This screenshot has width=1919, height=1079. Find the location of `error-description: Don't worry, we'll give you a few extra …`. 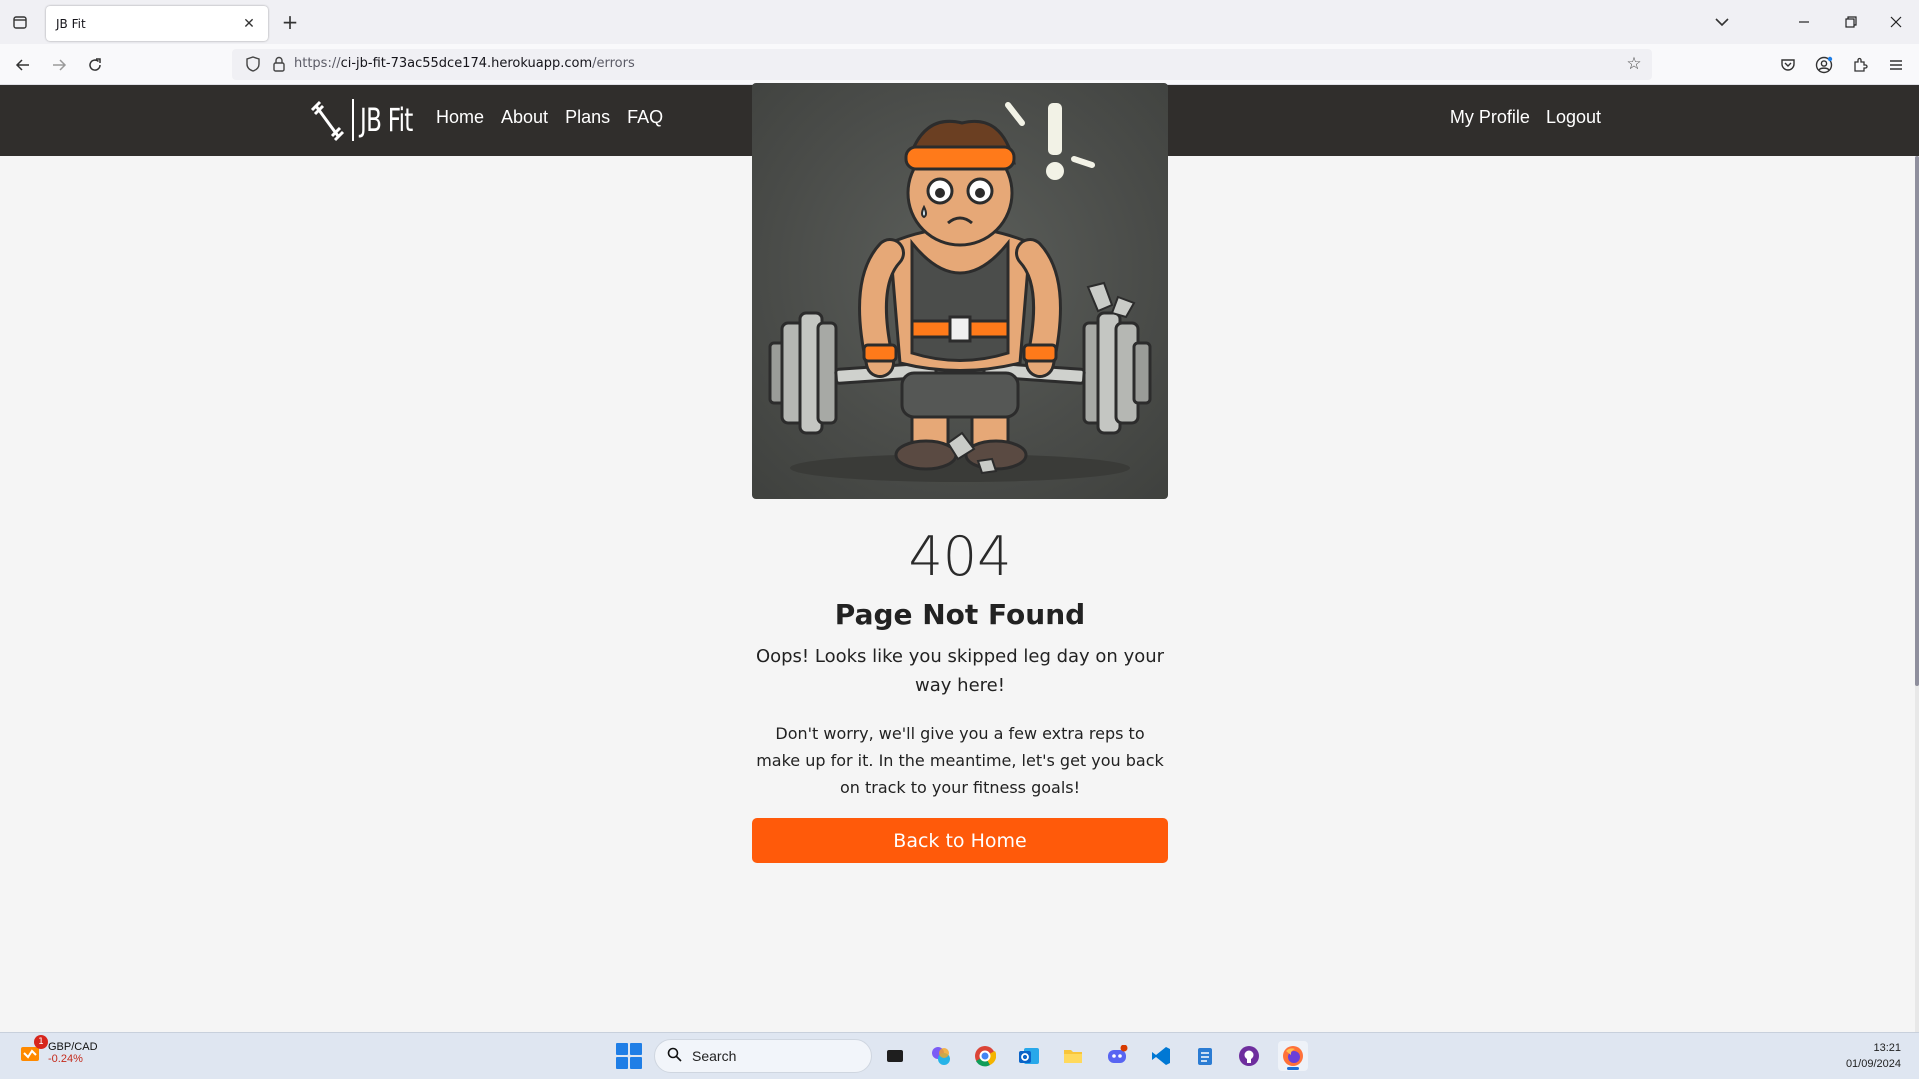

error-description: Don't worry, we'll give you a few extra … is located at coordinates (960, 760).